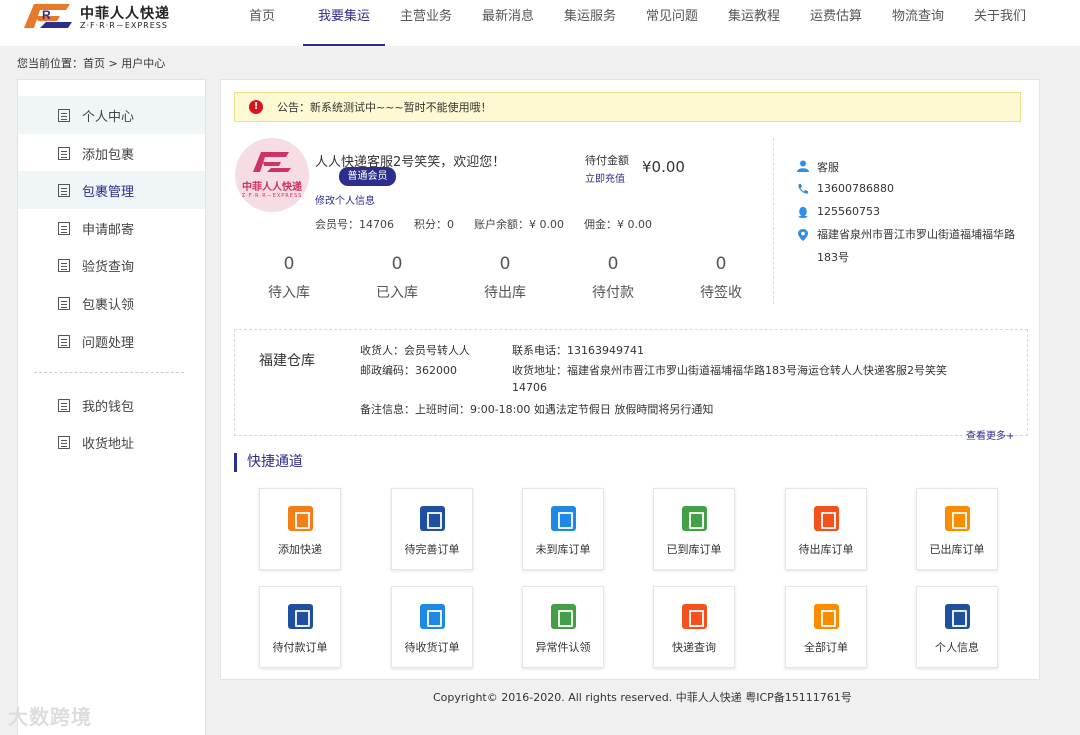 This screenshot has width=1080, height=735. I want to click on sidebar-item-user-center: 个人中心, so click(111, 115).